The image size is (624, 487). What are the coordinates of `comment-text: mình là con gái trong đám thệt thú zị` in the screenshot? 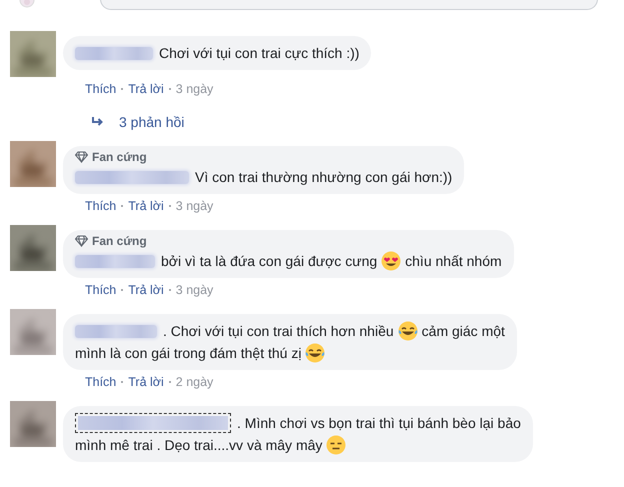 It's located at (188, 353).